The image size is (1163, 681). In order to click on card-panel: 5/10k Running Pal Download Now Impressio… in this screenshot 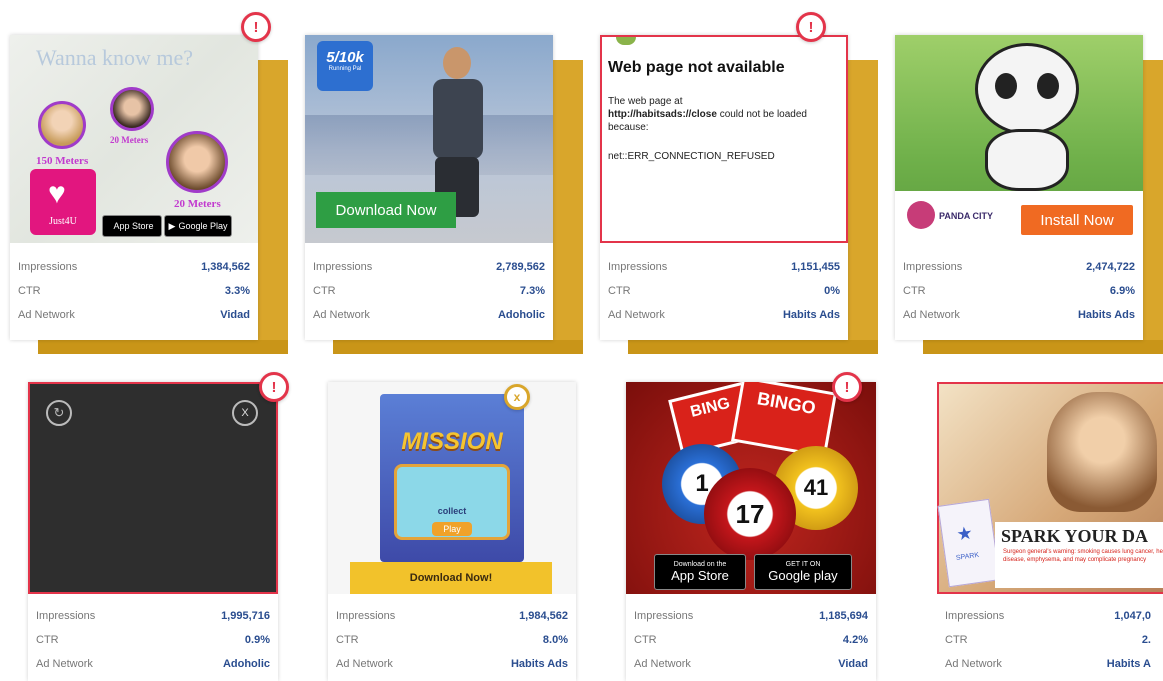, I will do `click(429, 187)`.